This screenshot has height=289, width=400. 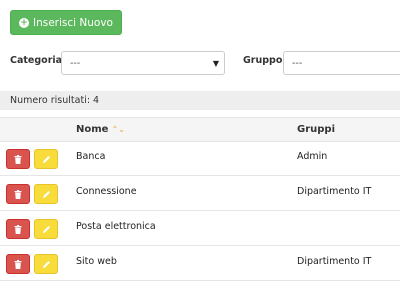 What do you see at coordinates (312, 156) in the screenshot?
I see `row-gruppi: Admin` at bounding box center [312, 156].